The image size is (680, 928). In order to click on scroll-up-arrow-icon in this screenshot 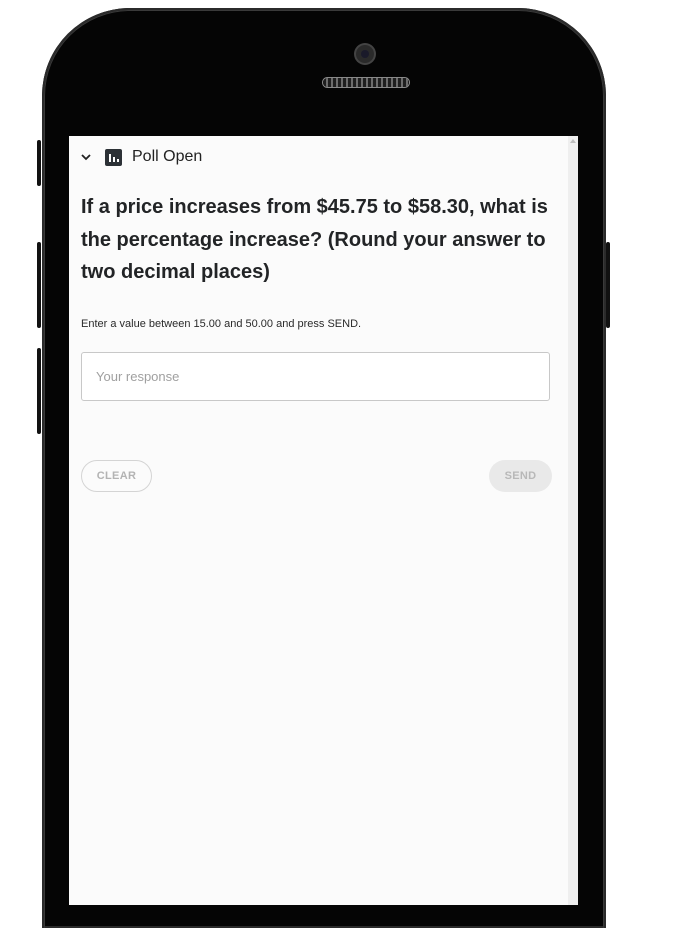, I will do `click(573, 141)`.